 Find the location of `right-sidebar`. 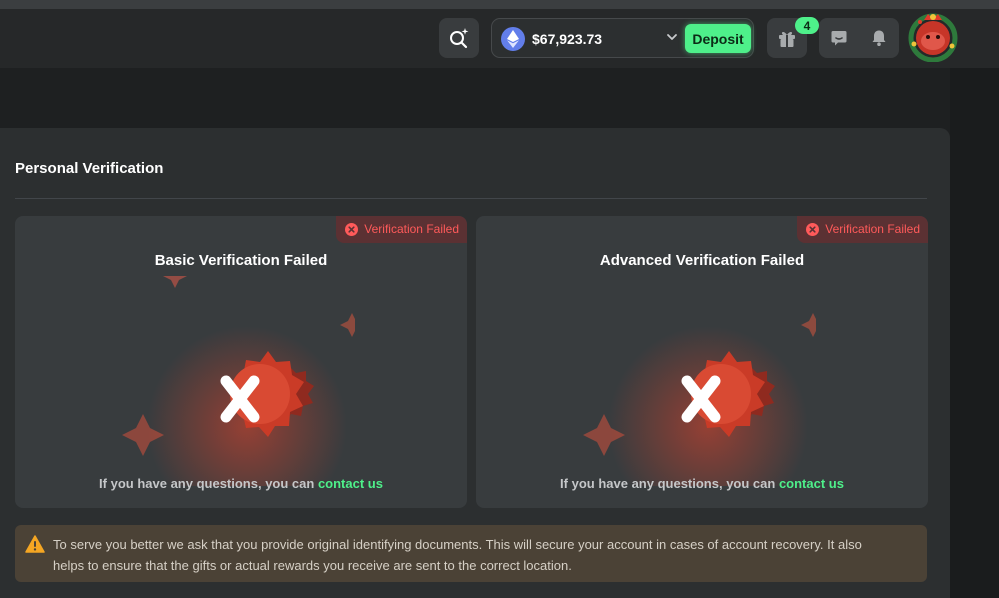

right-sidebar is located at coordinates (974, 333).